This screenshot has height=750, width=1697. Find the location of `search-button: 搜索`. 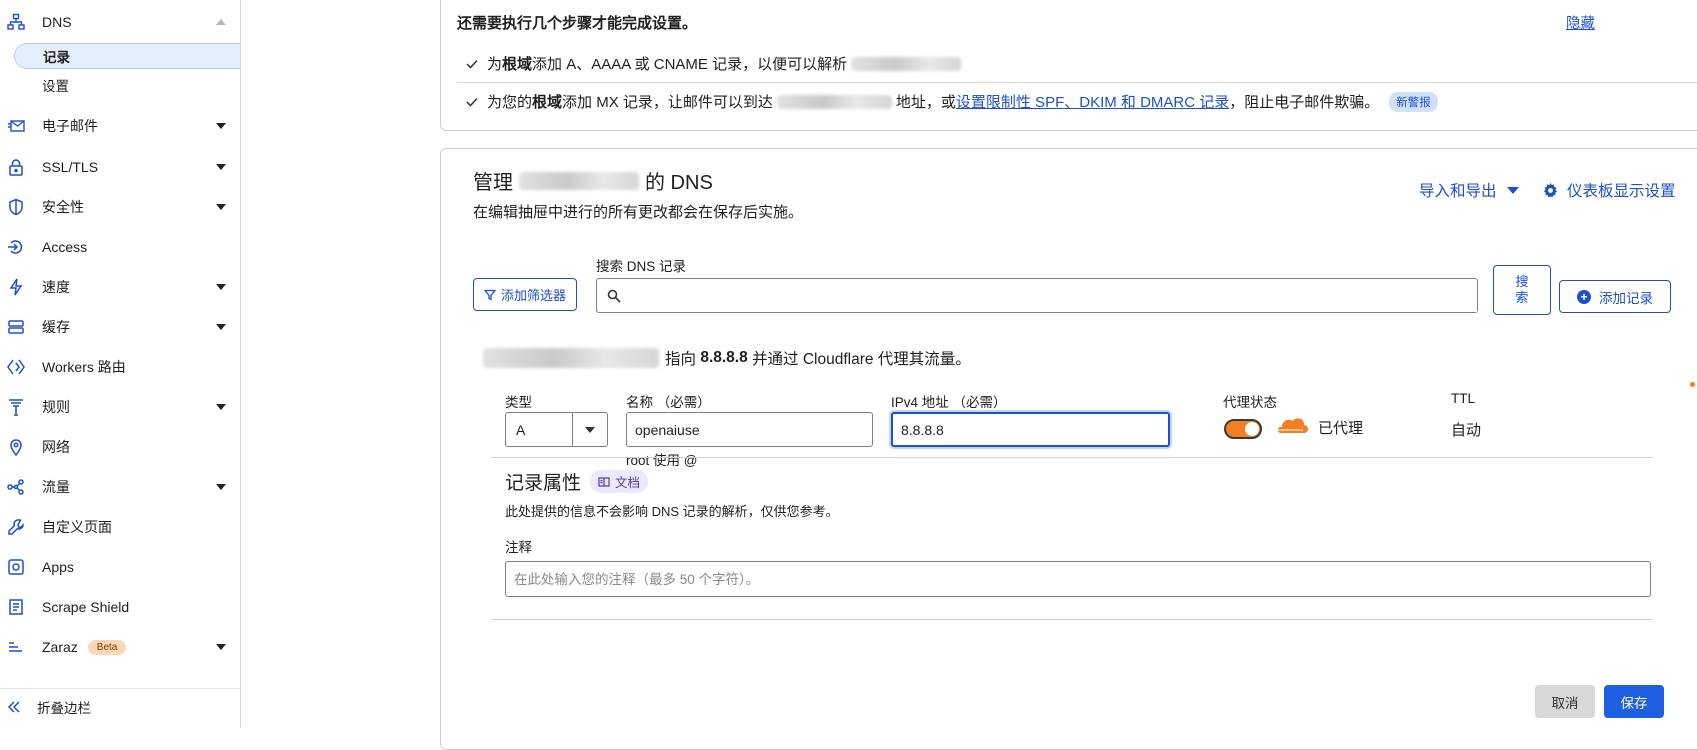

search-button: 搜索 is located at coordinates (1522, 290).